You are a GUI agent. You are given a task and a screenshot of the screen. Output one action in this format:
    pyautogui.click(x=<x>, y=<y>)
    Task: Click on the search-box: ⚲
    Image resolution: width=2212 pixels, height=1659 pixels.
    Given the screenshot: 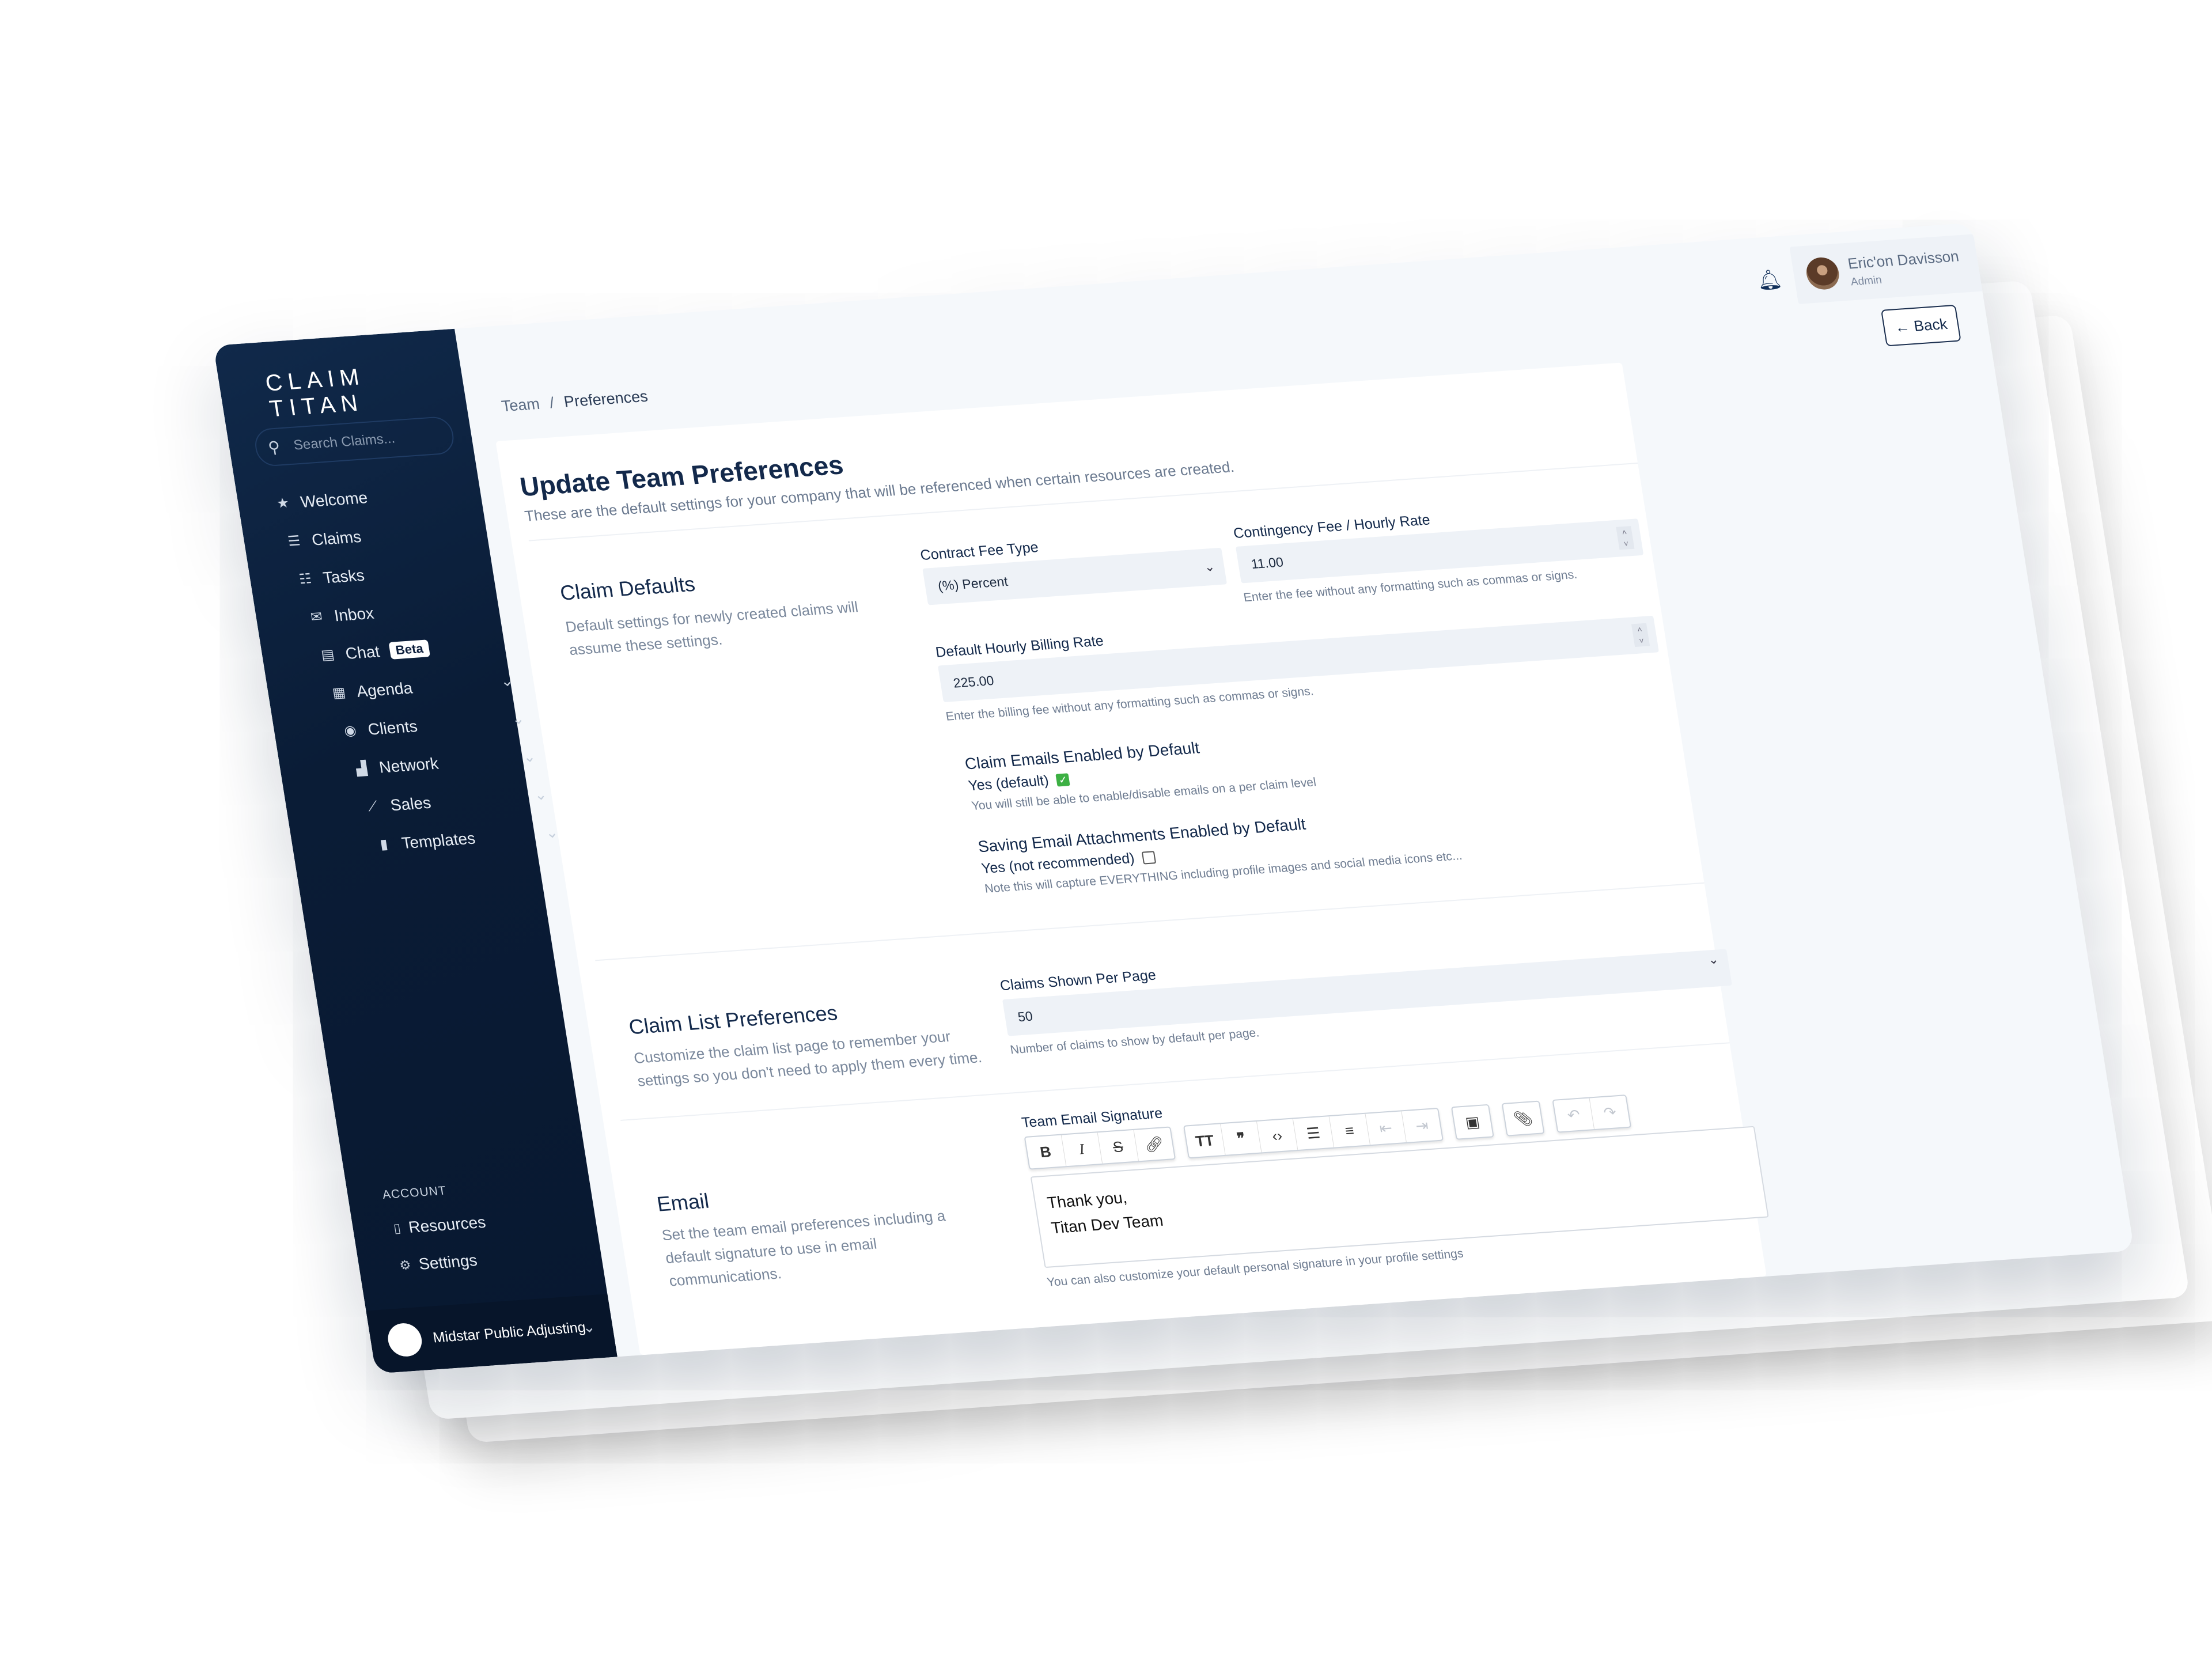 What is the action you would take?
    pyautogui.click(x=354, y=441)
    